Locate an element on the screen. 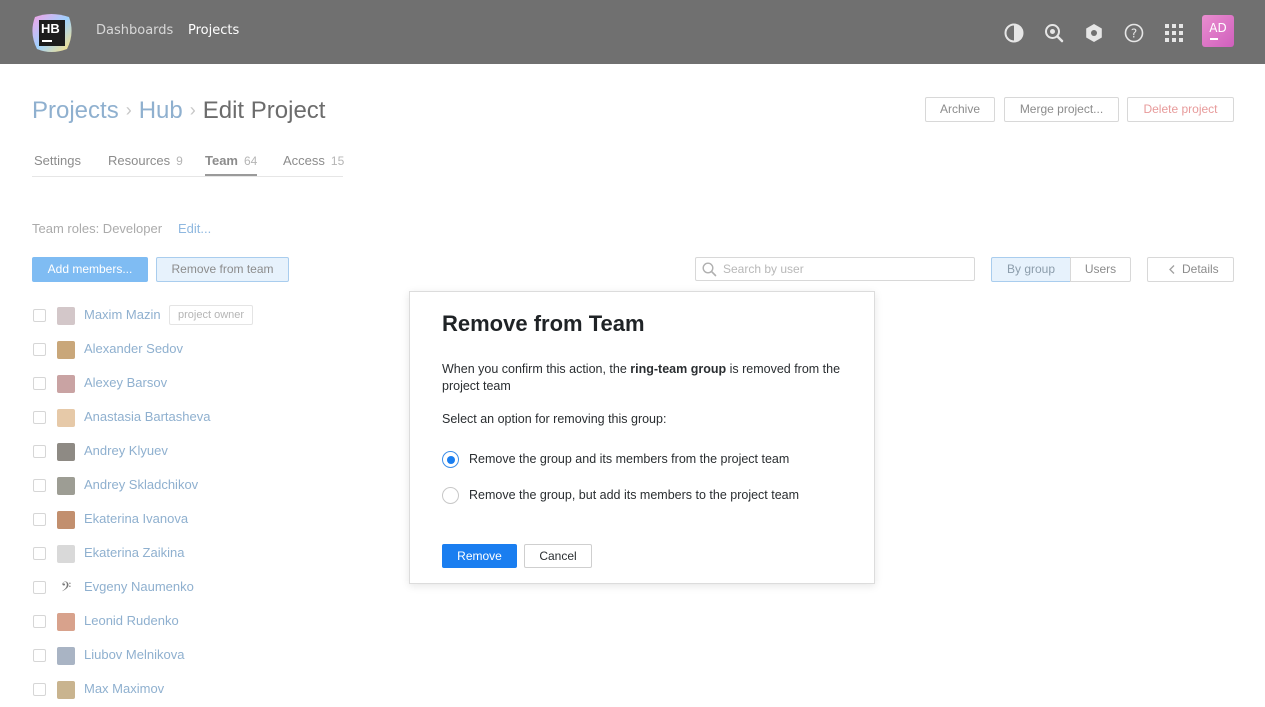 This screenshot has height=707, width=1265. top-header: HB Dashboards Projects ? AD is located at coordinates (632, 32).